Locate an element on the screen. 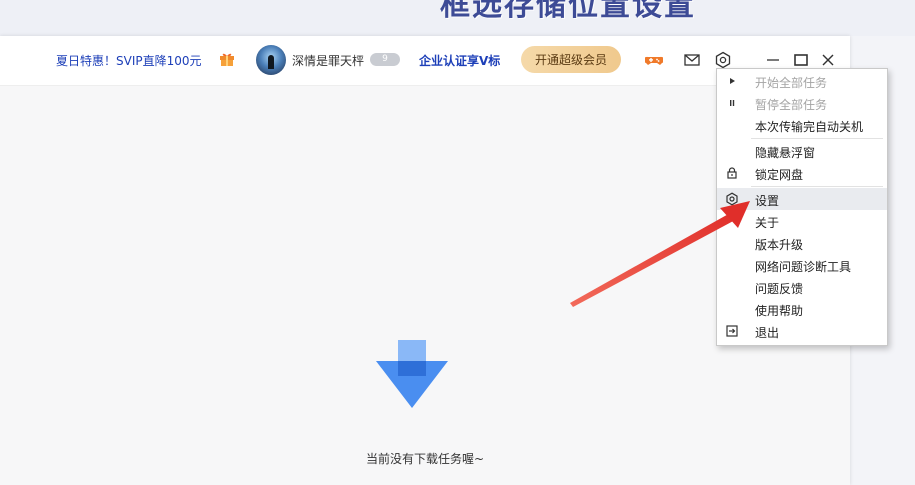  gear-icon is located at coordinates (732, 199).